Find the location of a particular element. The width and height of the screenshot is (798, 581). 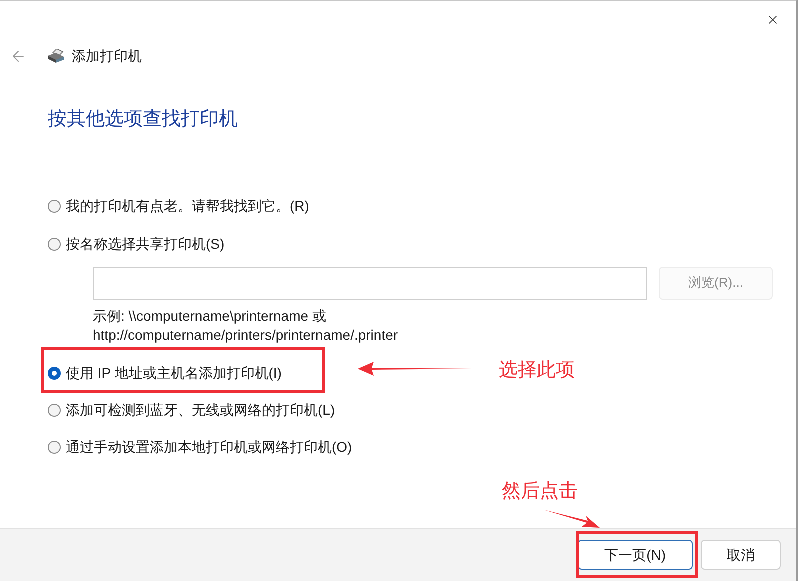

option-label: 我的打印机有点老。请帮我找到它。(R) is located at coordinates (188, 206).